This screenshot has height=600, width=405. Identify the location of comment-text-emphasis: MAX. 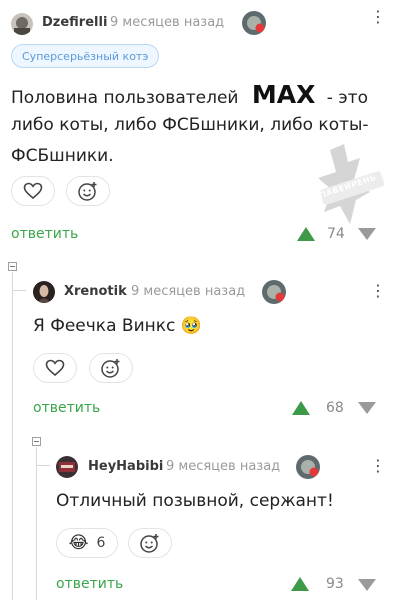
(283, 94).